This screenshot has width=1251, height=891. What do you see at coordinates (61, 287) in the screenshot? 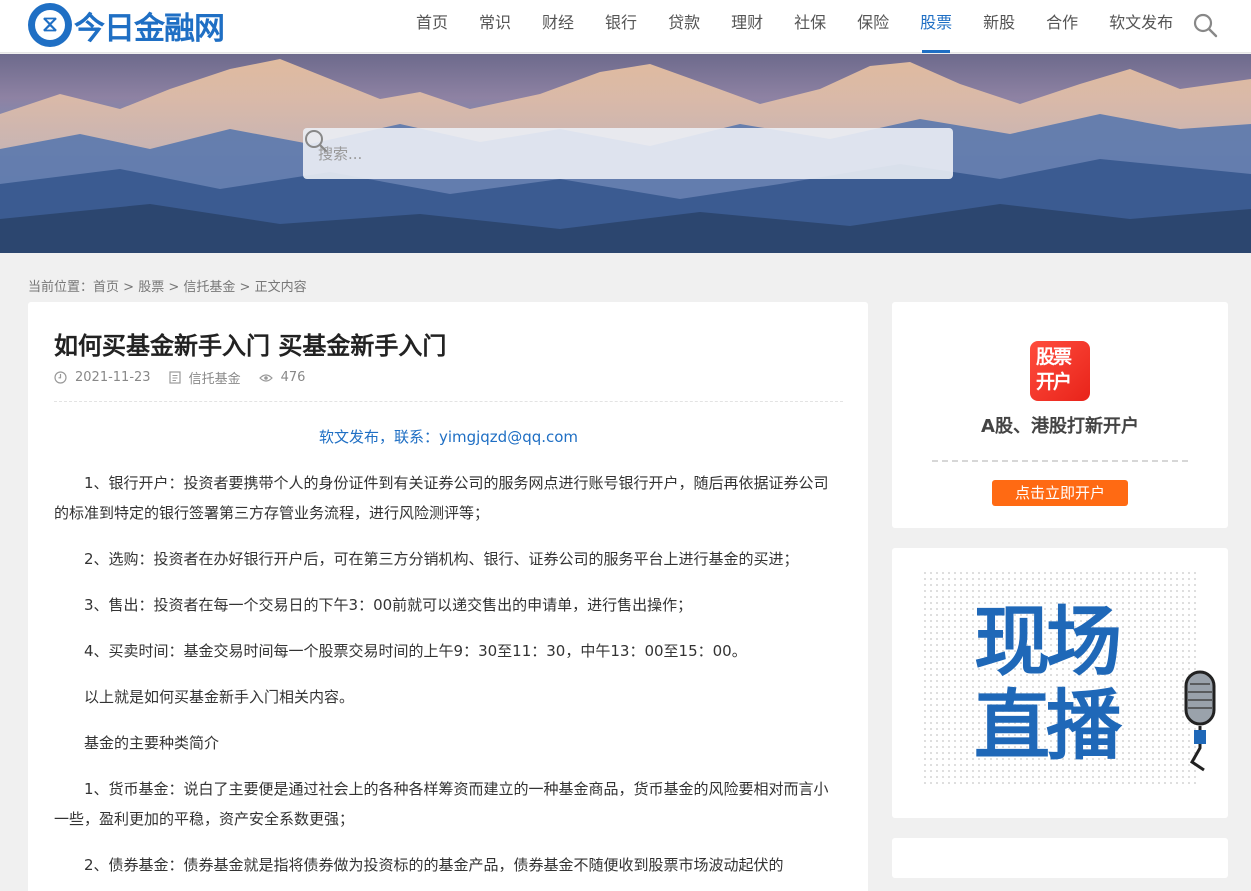
I see `breadcrumb-prefix: 当前位置：` at bounding box center [61, 287].